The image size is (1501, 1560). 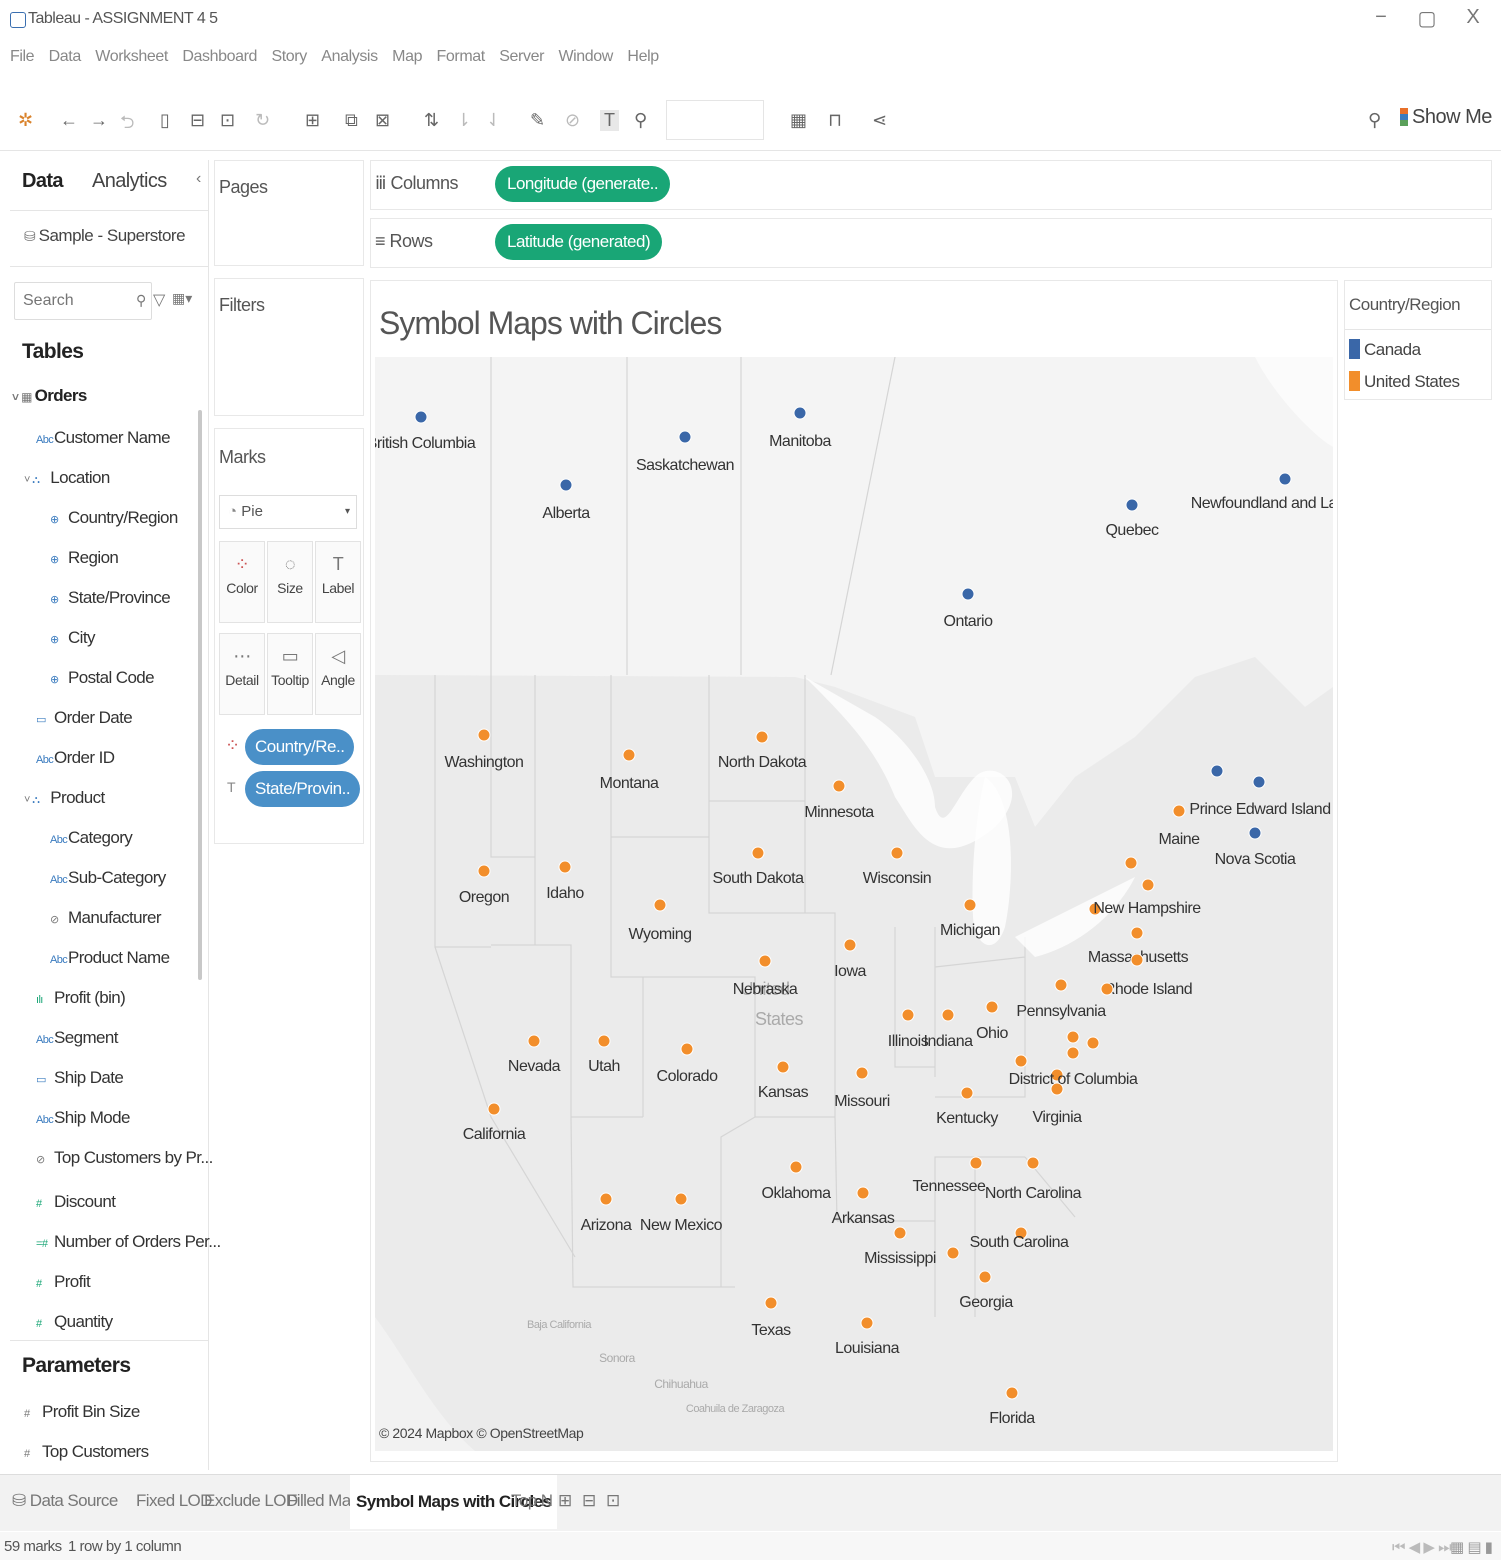 I want to click on collapse-pane-button: ‹, so click(x=198, y=179).